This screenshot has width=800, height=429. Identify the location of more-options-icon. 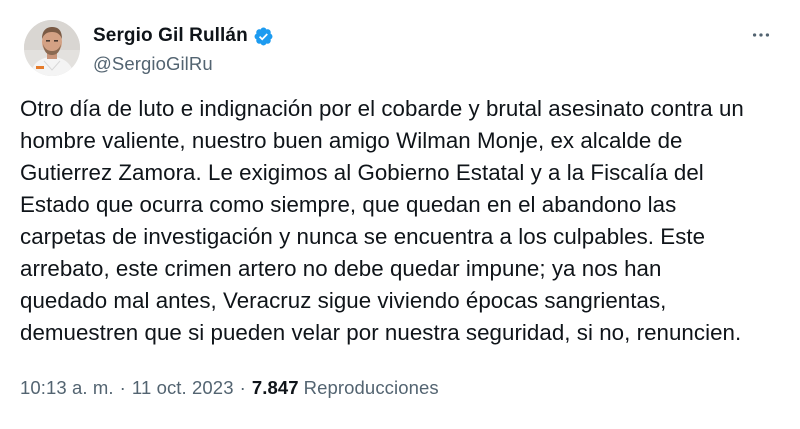
(761, 35).